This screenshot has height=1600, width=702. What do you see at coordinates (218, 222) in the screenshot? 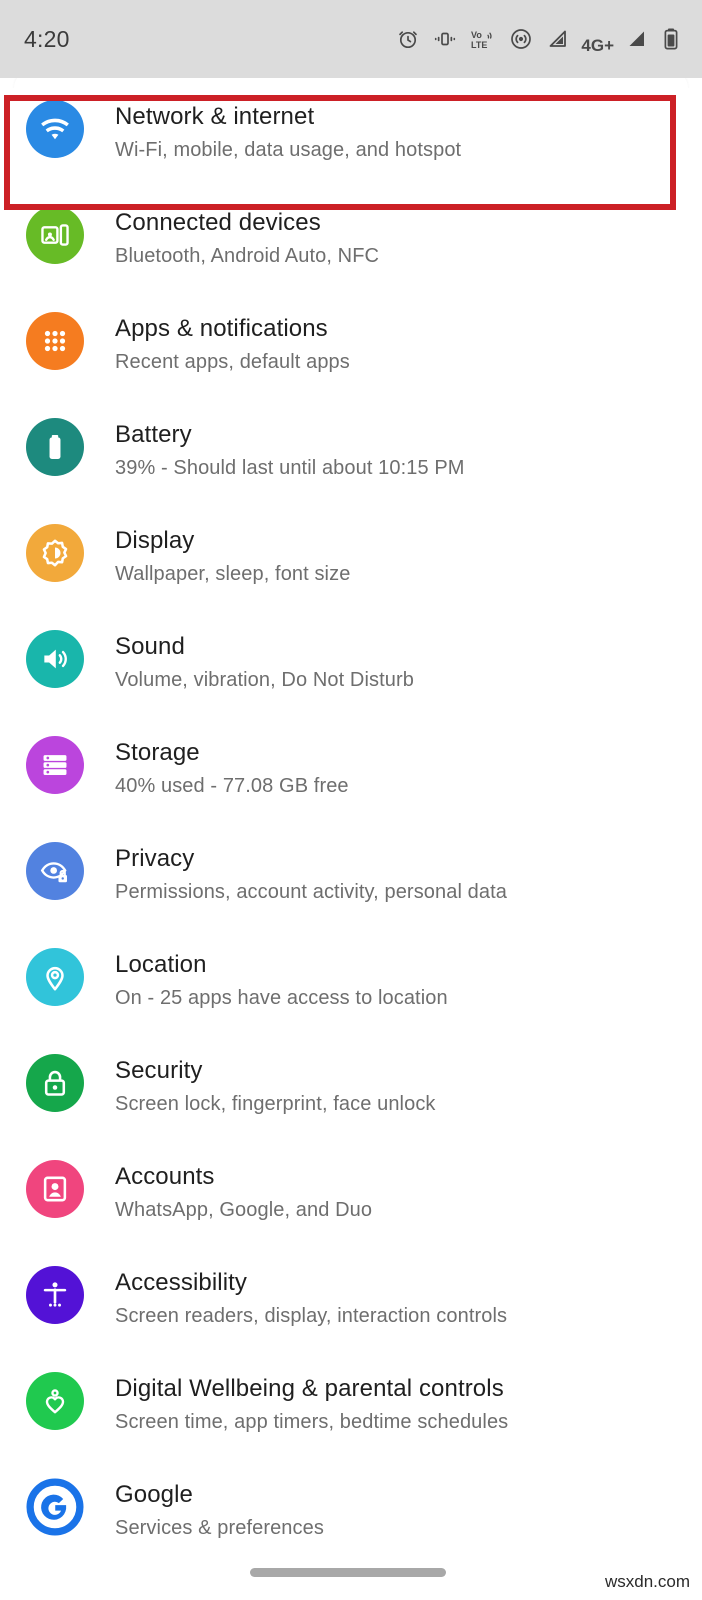
I see `settings-row-title: Connected devices` at bounding box center [218, 222].